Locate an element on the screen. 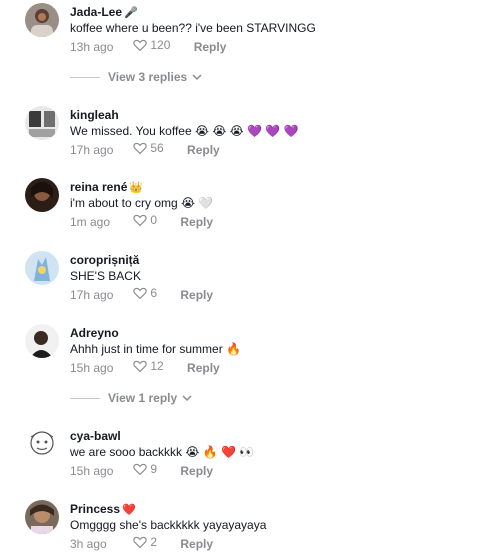 The height and width of the screenshot is (553, 486). heart-badge-icon: ❤️ is located at coordinates (129, 510).